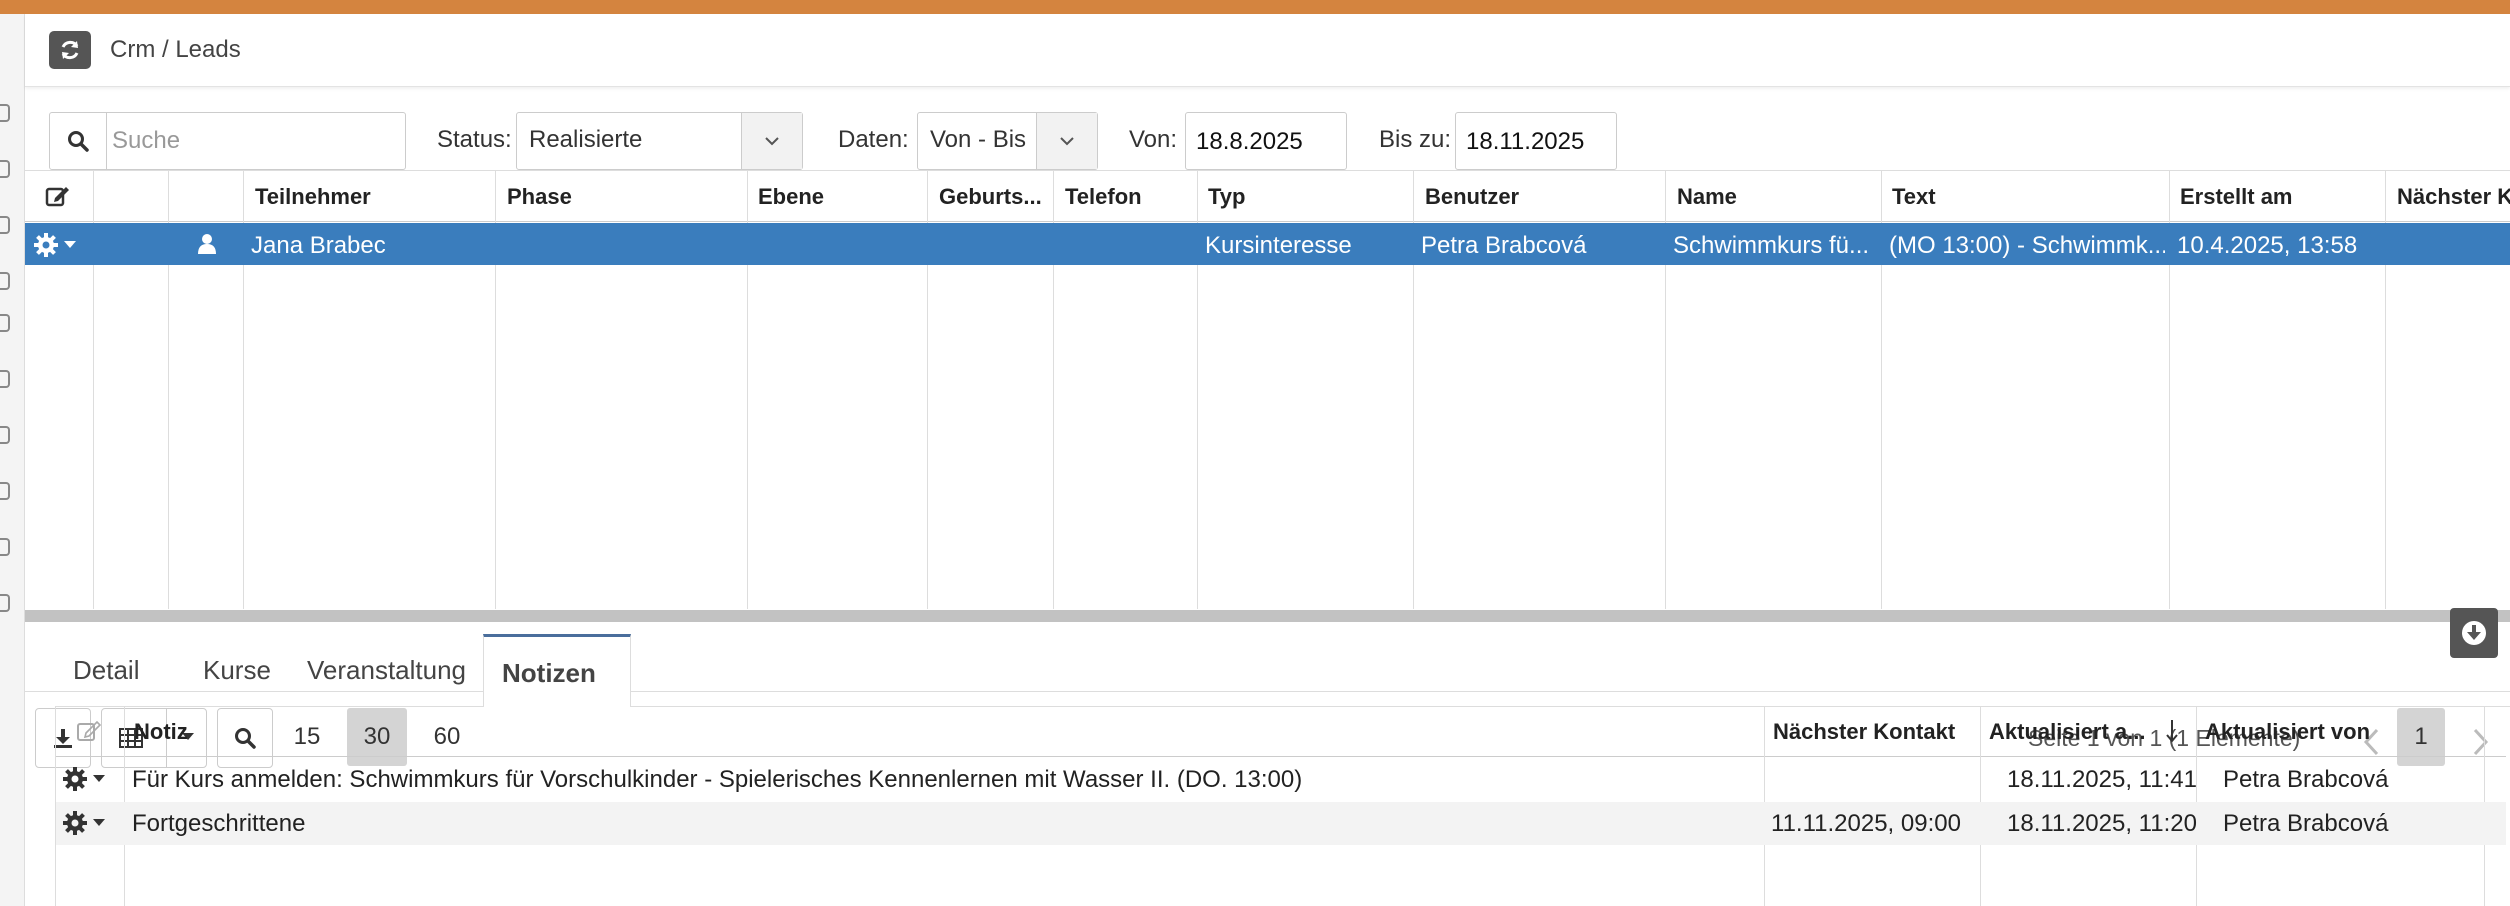  I want to click on left-sidebar-strip, so click(12, 460).